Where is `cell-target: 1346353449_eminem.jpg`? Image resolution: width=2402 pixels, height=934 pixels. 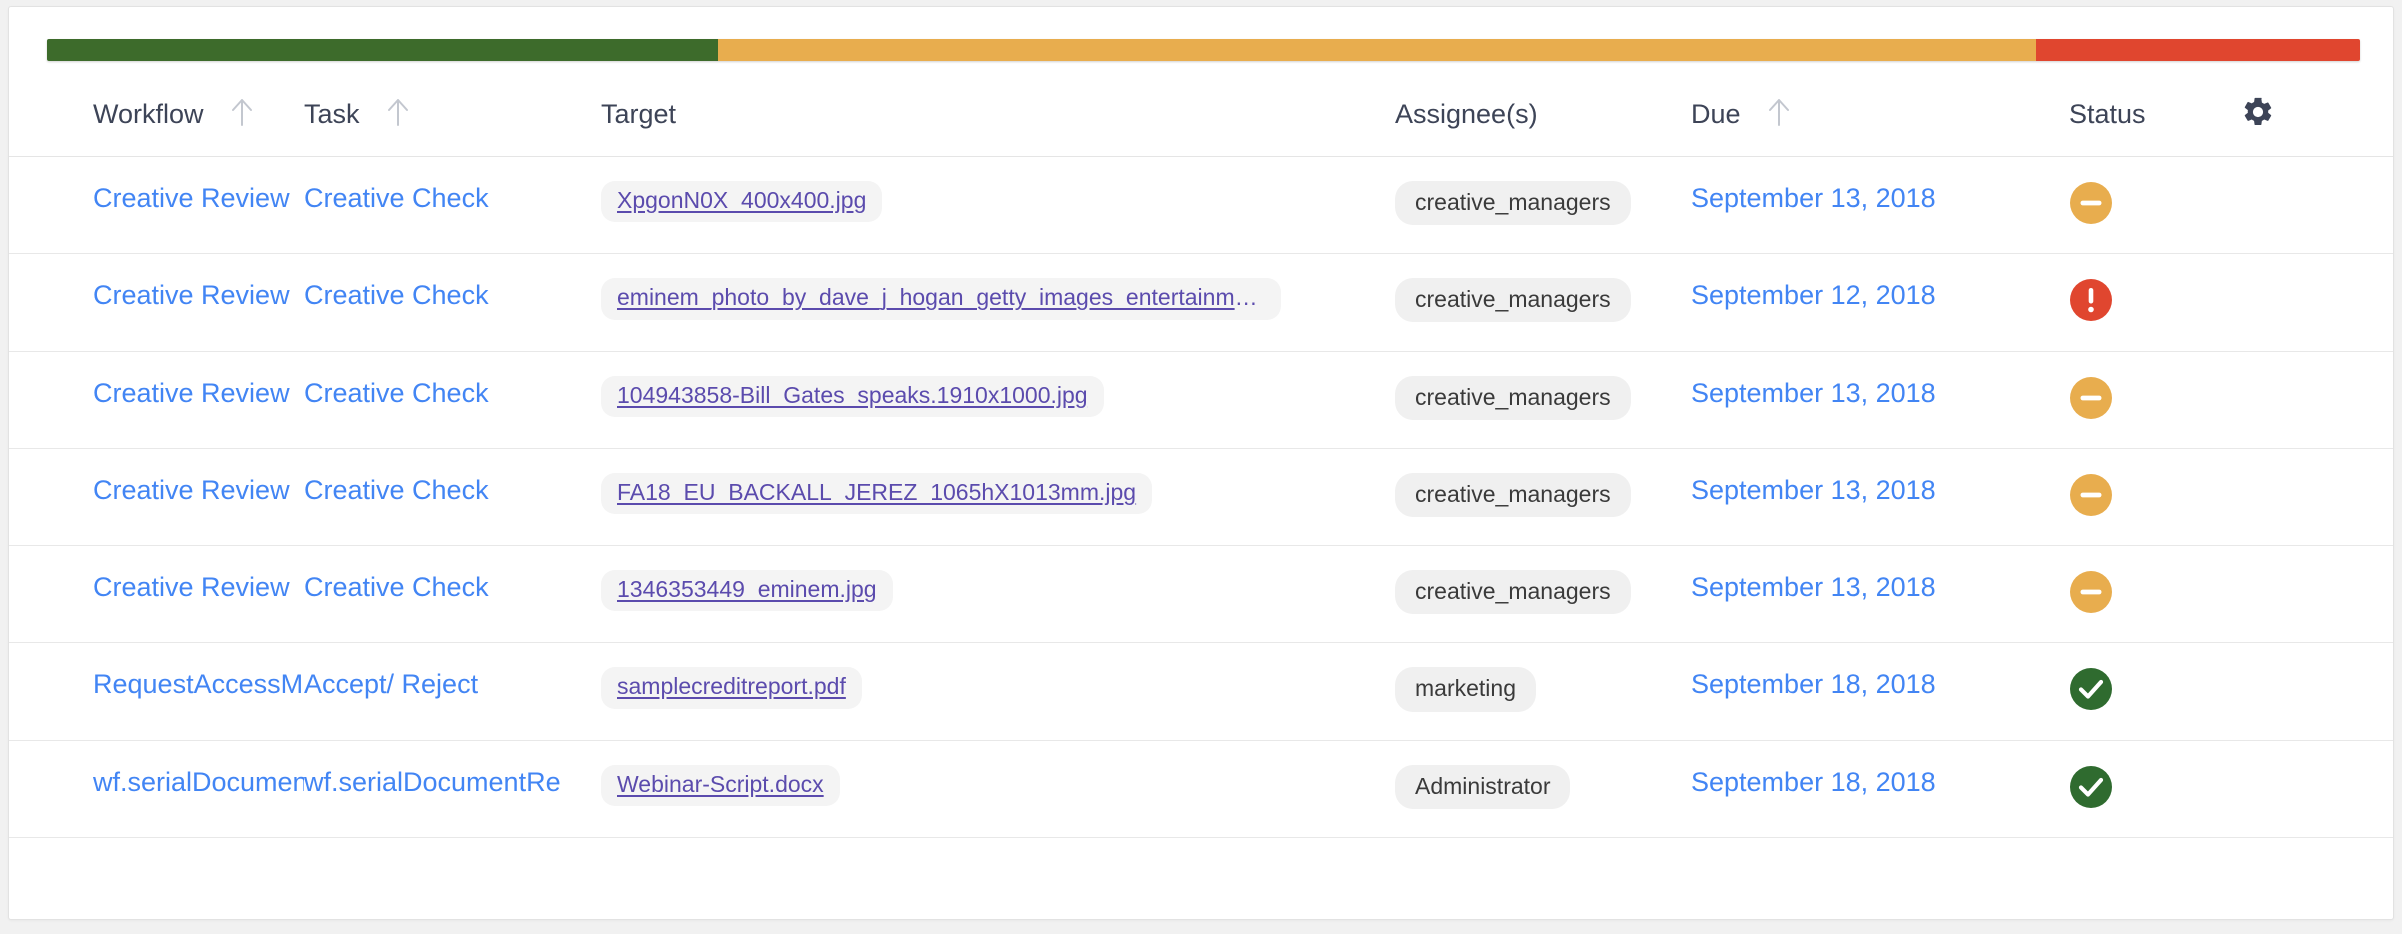 cell-target: 1346353449_eminem.jpg is located at coordinates (991, 594).